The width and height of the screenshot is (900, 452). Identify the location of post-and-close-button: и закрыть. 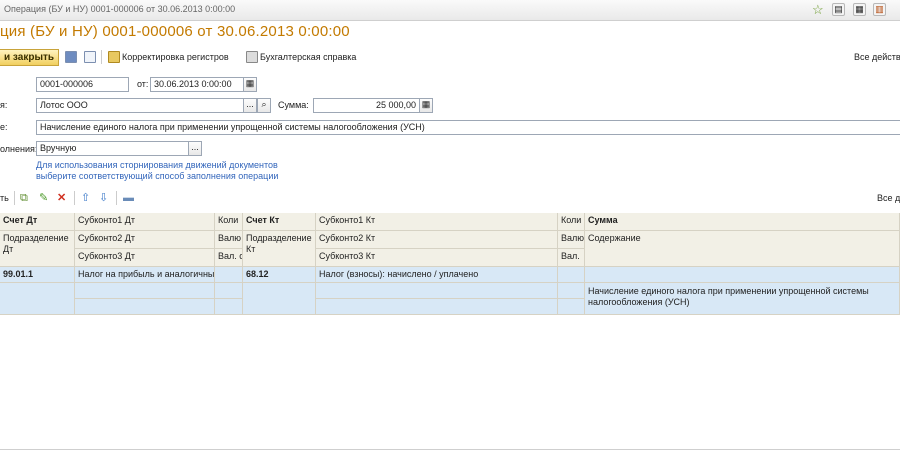
(29, 57).